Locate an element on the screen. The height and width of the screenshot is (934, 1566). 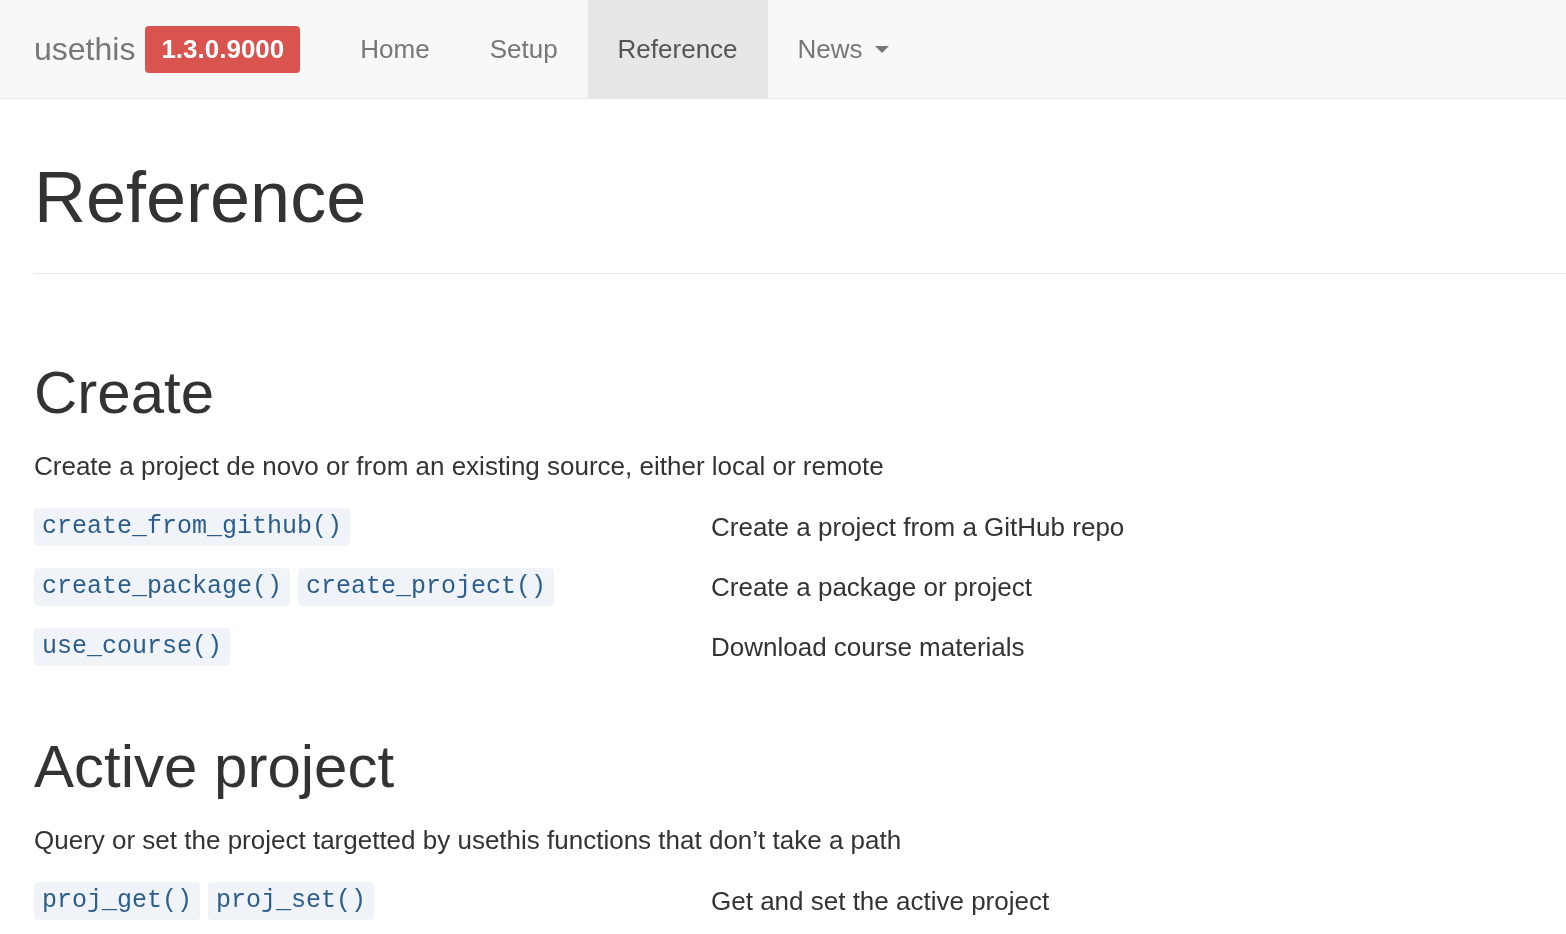
function-summary: Download course materials is located at coordinates (868, 647).